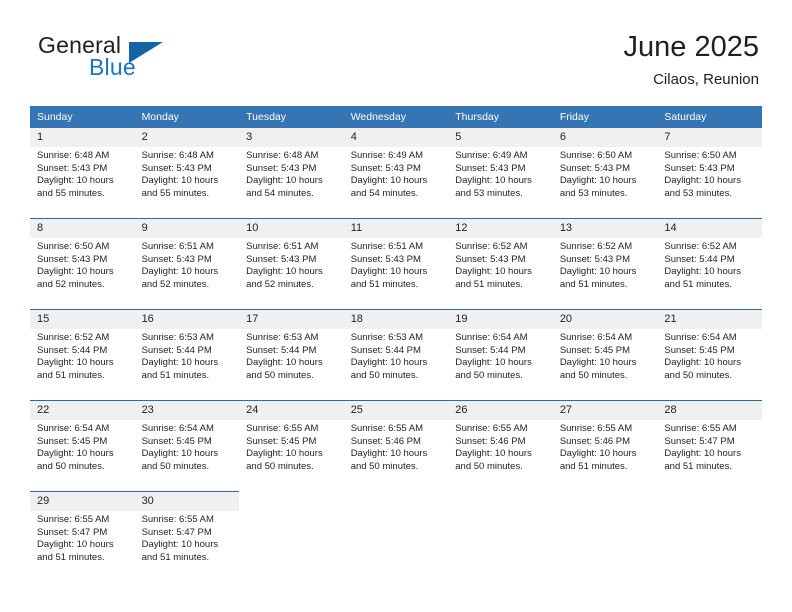  What do you see at coordinates (396, 319) in the screenshot?
I see `day-number-cell: 18` at bounding box center [396, 319].